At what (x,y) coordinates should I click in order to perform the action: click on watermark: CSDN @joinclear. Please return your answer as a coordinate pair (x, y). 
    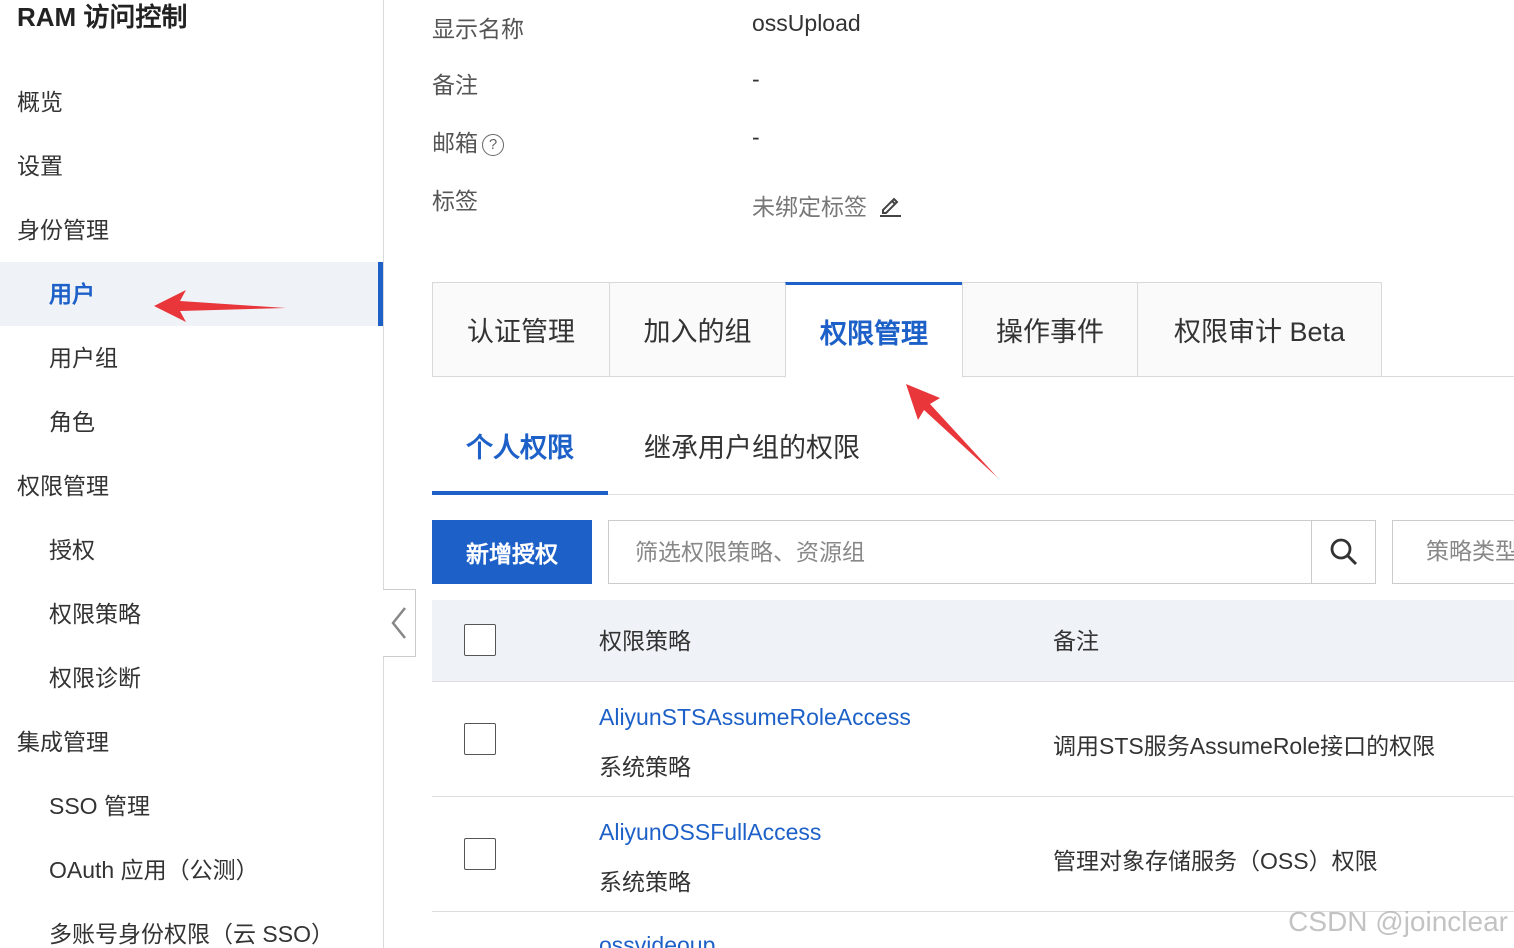
    Looking at the image, I should click on (1398, 921).